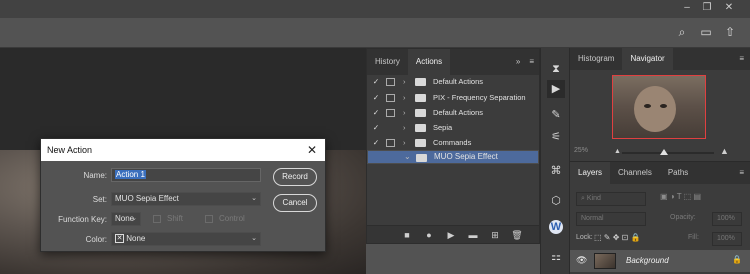  Describe the element at coordinates (730, 32) in the screenshot. I see `share-icon: ⇧` at that location.